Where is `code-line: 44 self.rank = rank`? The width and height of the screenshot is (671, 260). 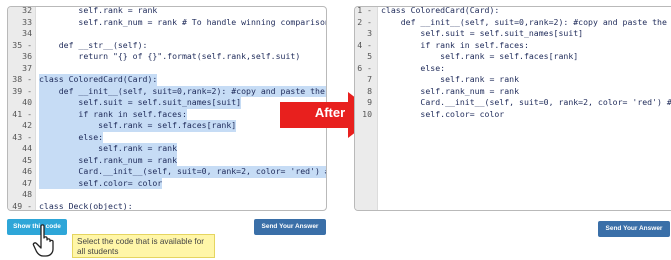 code-line: 44 self.rank = rank is located at coordinates (167, 149).